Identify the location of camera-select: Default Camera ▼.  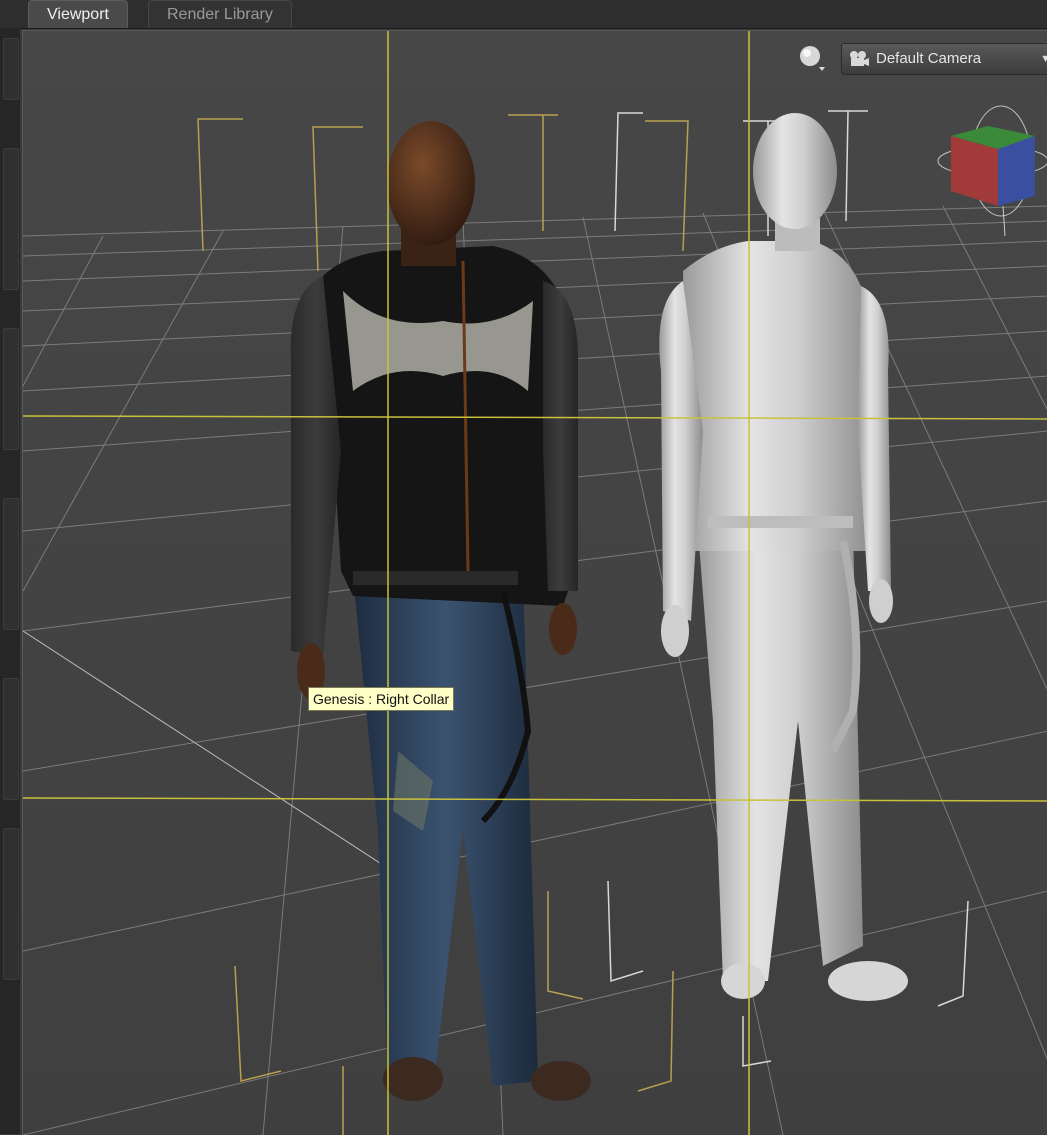
(944, 59).